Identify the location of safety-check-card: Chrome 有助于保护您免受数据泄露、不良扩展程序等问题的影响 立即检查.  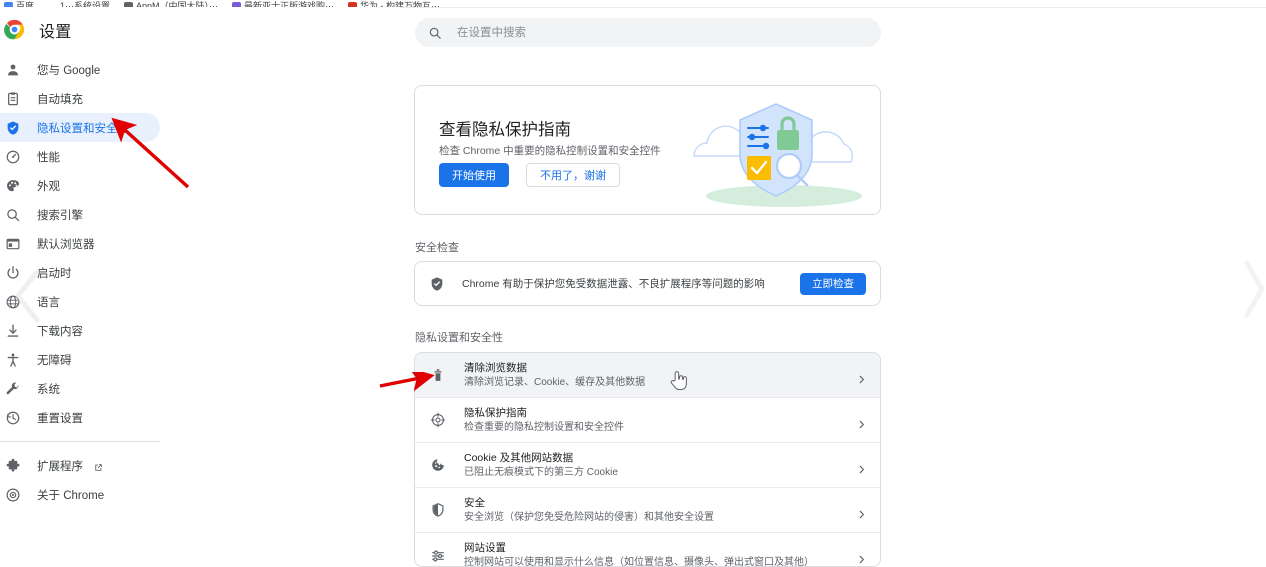
(647, 283).